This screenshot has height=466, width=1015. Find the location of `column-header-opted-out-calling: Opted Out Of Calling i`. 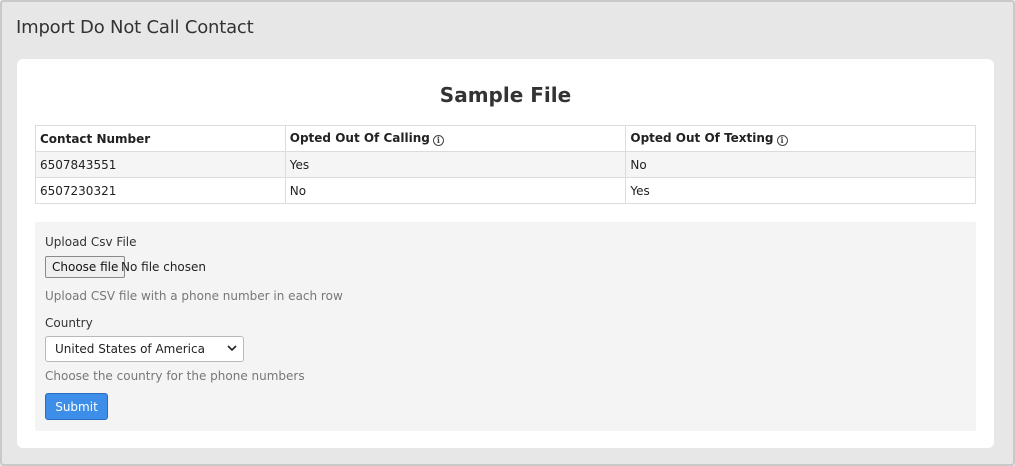

column-header-opted-out-calling: Opted Out Of Calling i is located at coordinates (455, 138).